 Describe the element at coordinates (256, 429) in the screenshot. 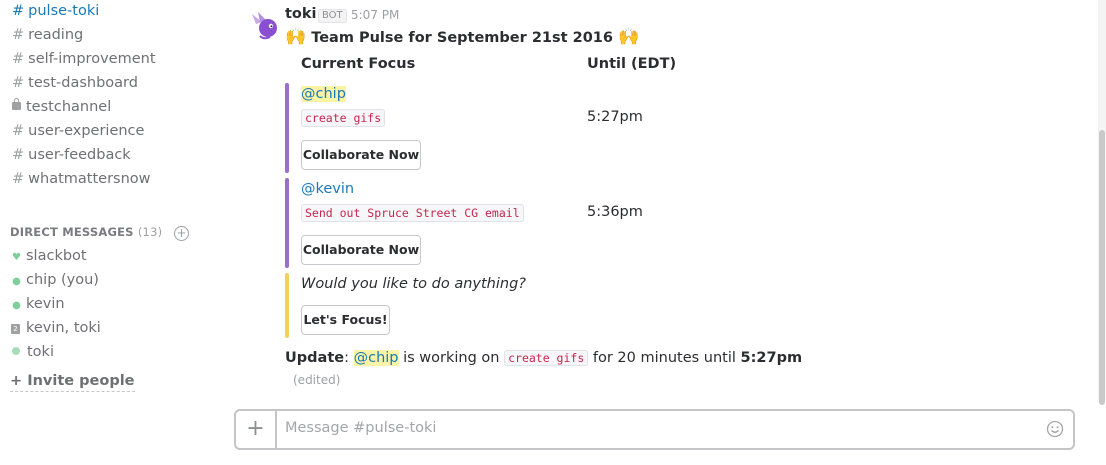

I see `attach-plus-button: +` at that location.